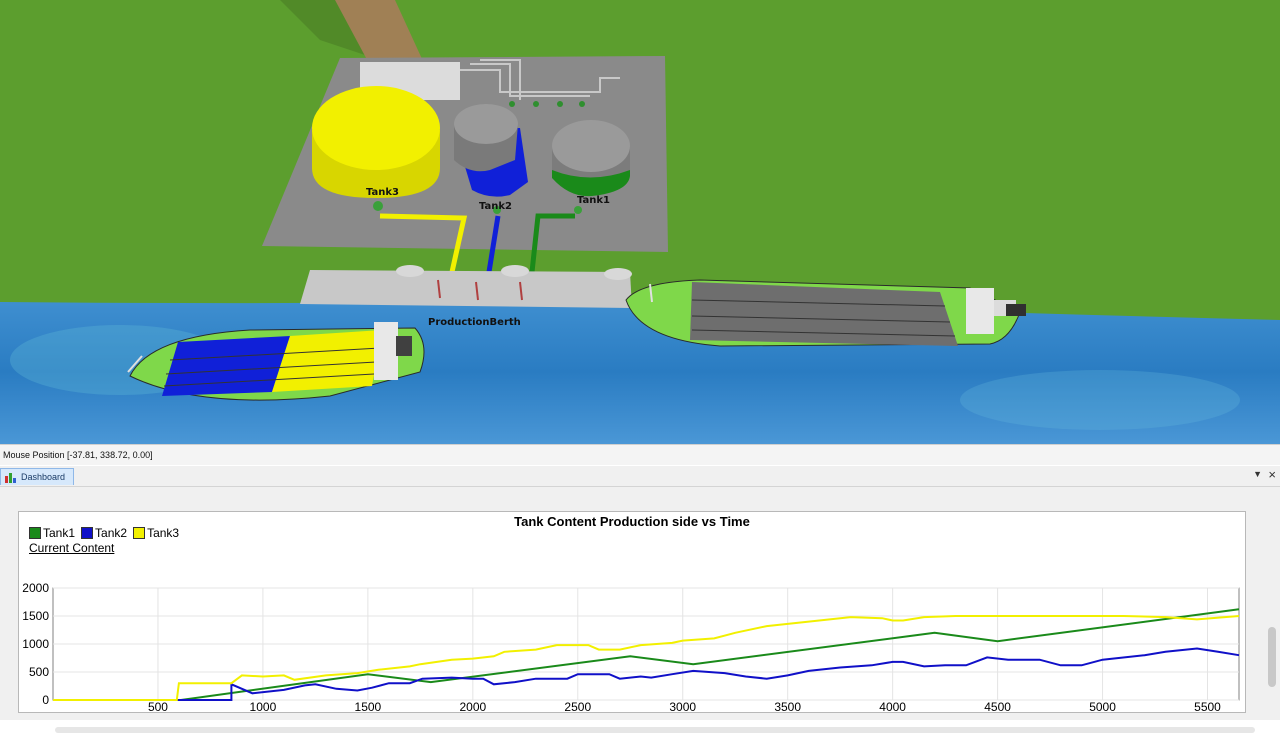 This screenshot has width=1280, height=733. What do you see at coordinates (495, 206) in the screenshot?
I see `tank2-label: Tank2` at bounding box center [495, 206].